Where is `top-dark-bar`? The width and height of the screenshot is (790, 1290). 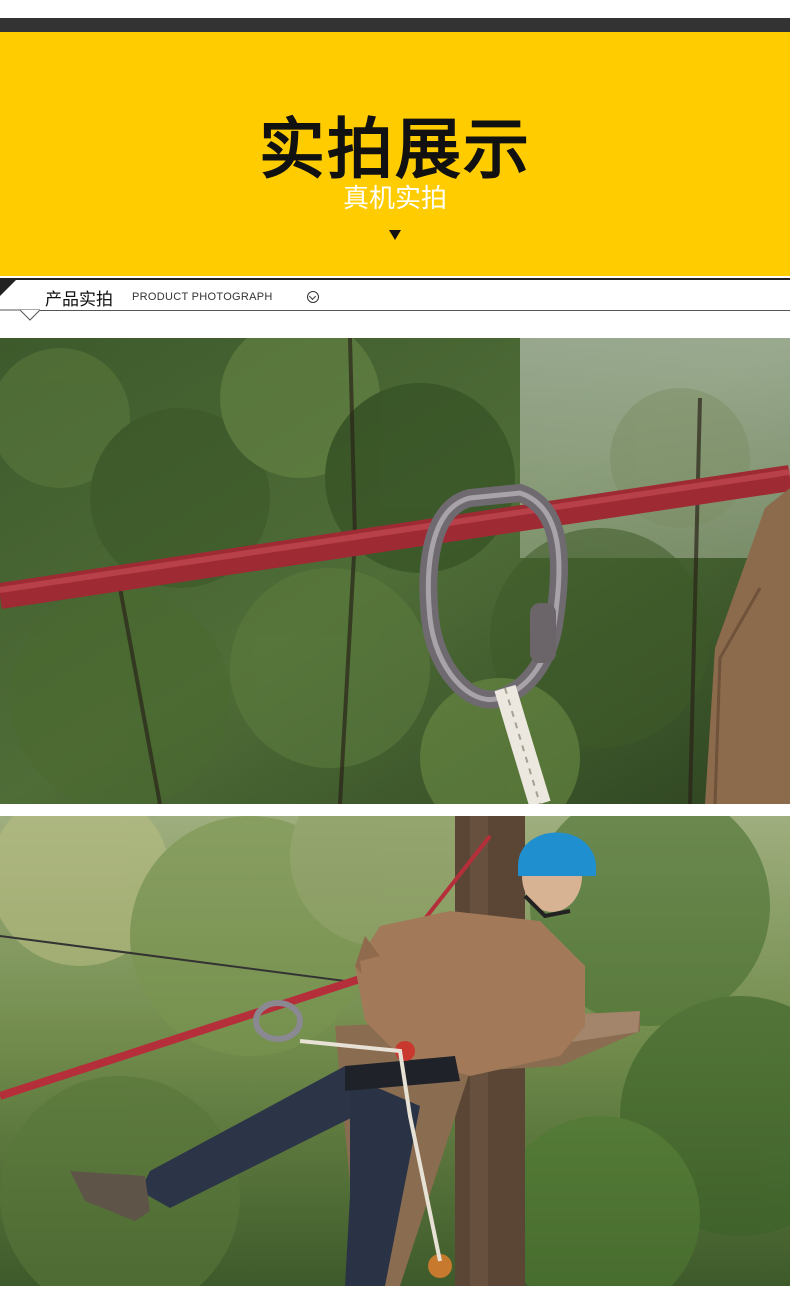
top-dark-bar is located at coordinates (395, 25).